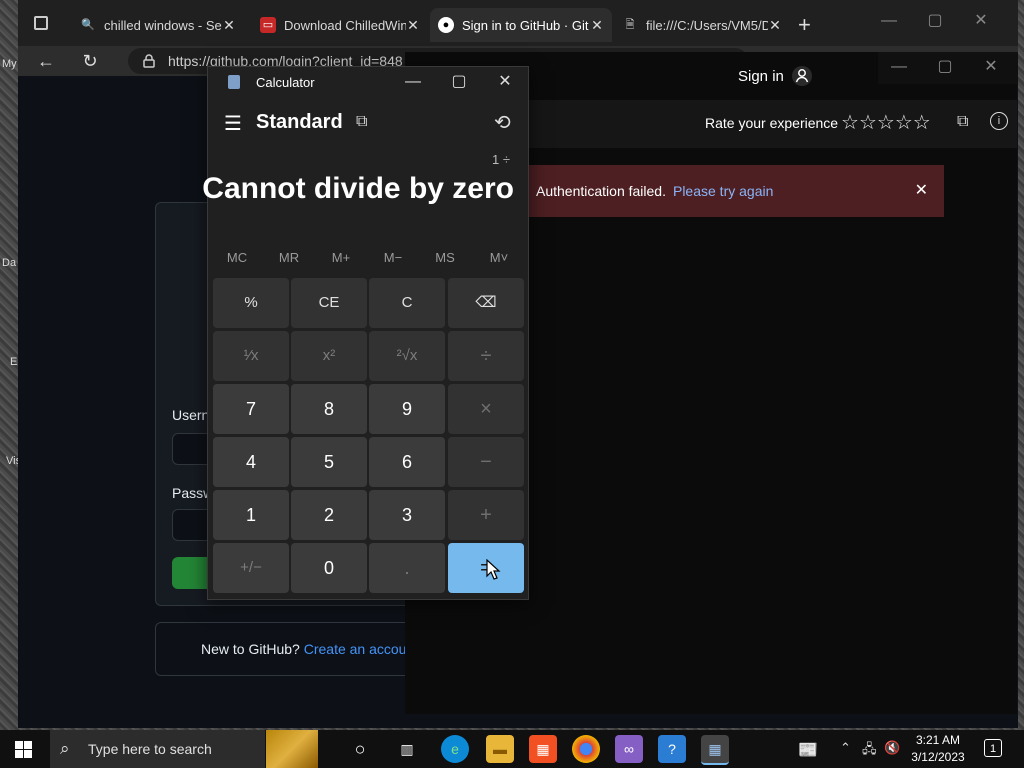  What do you see at coordinates (355, 649) in the screenshot?
I see `create-account-link: Create an accou` at bounding box center [355, 649].